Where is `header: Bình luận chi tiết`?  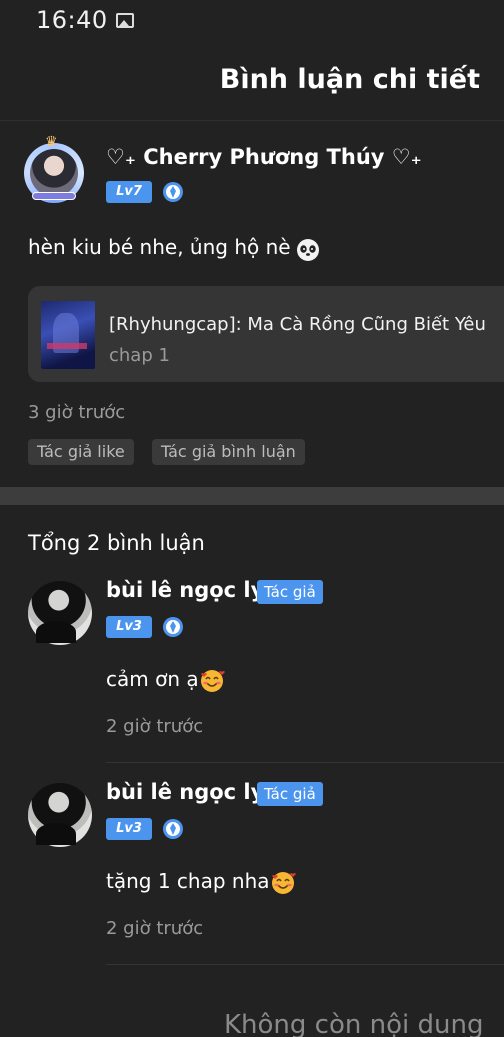
header: Bình luận chi tiết is located at coordinates (252, 82).